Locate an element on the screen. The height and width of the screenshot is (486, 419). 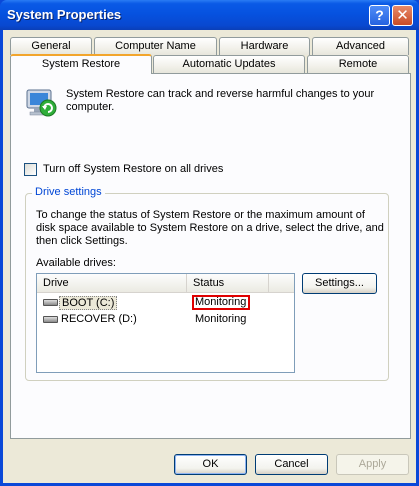
system-restore-icon is located at coordinates (41, 103).